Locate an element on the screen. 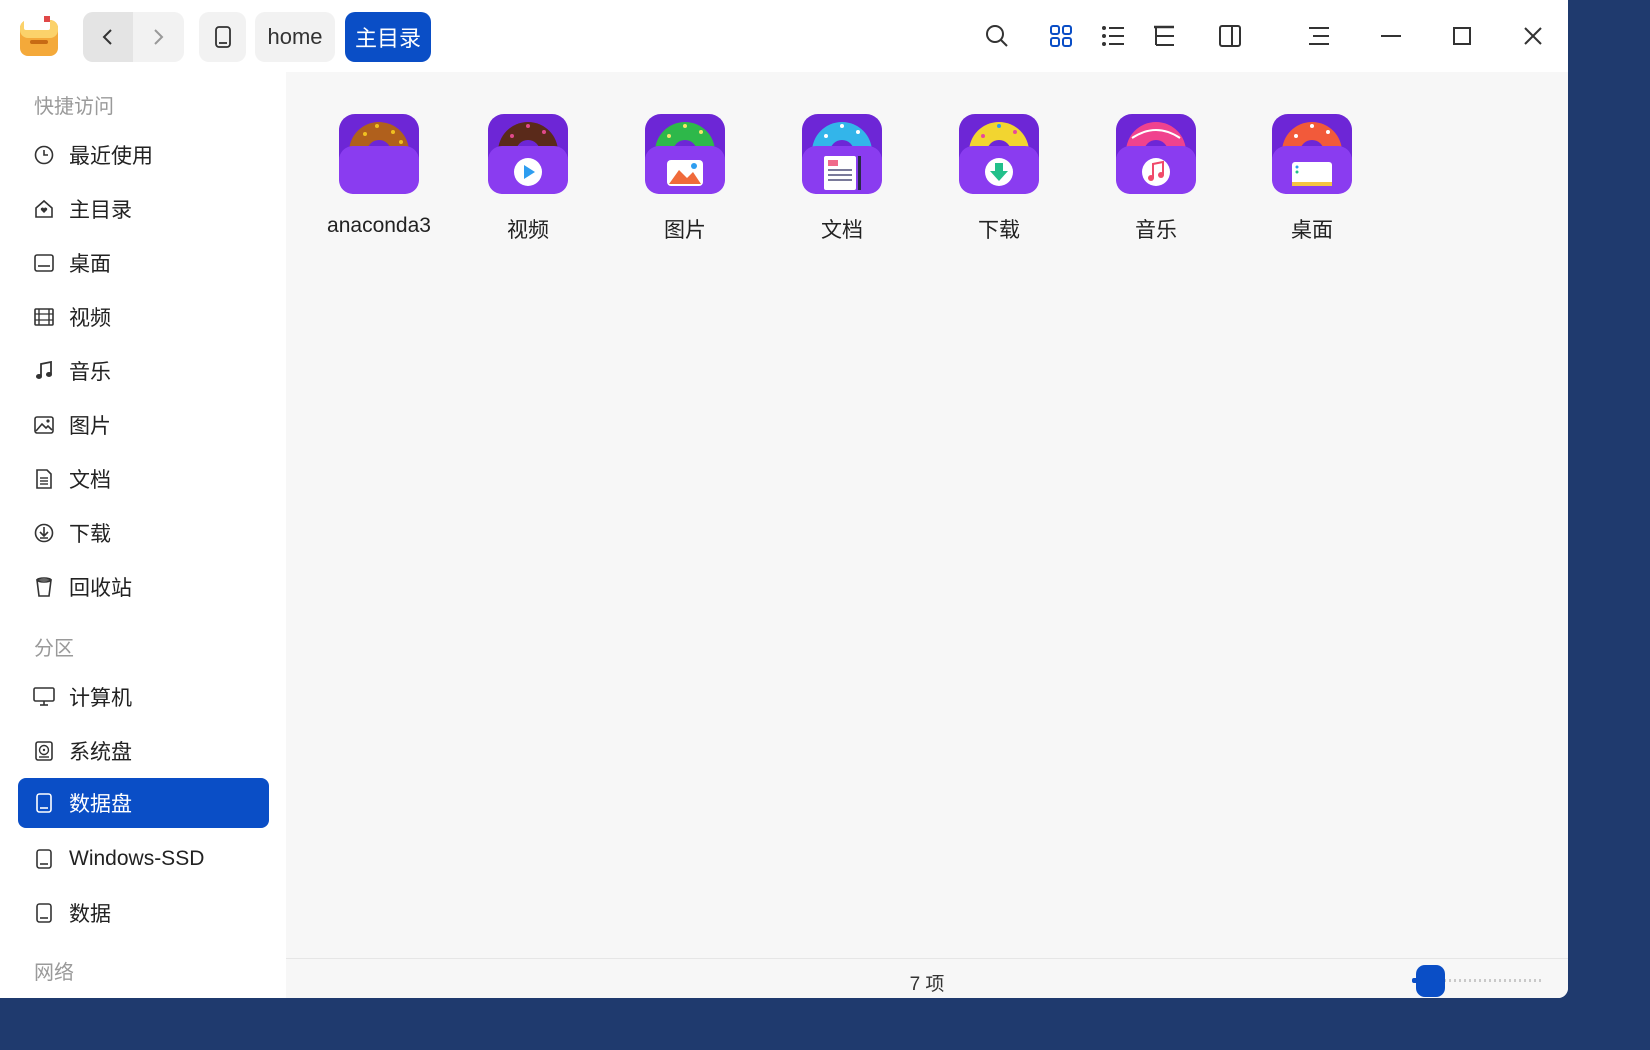 The image size is (1650, 1050). file-name: 桌面 is located at coordinates (1312, 230).